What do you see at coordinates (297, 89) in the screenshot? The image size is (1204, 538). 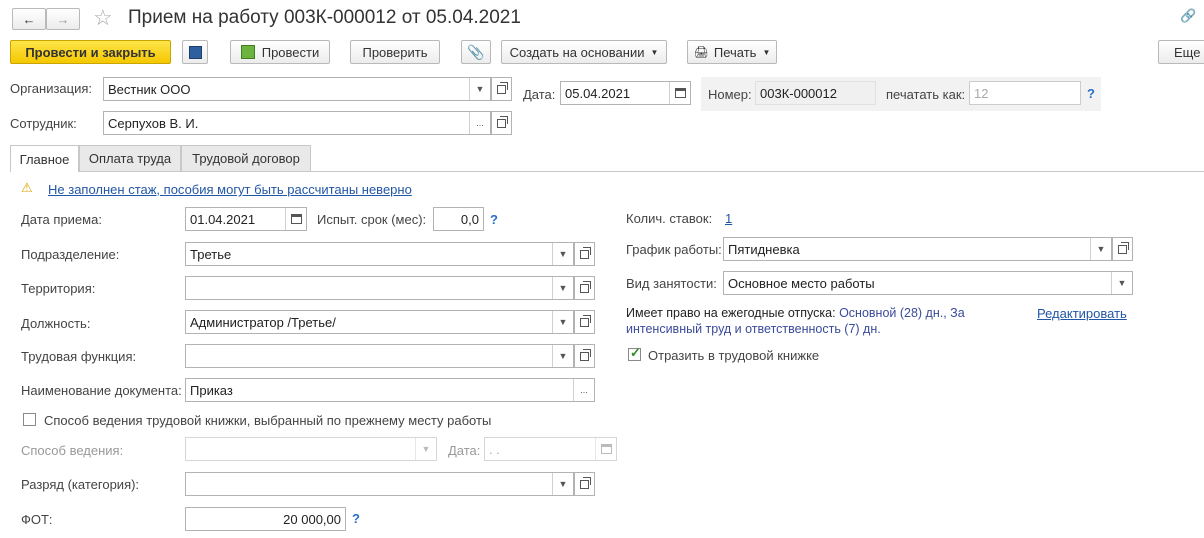 I see `org-field: Вестник ООО ▼` at bounding box center [297, 89].